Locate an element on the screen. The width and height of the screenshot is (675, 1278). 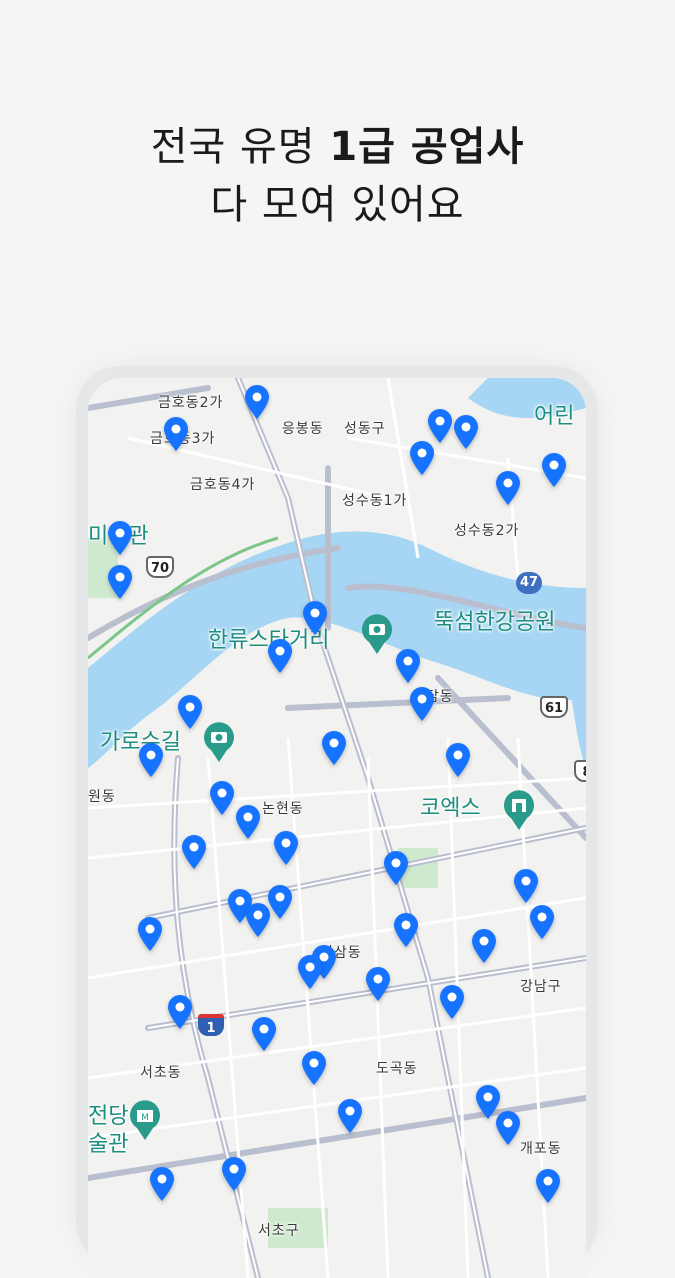
map-label: 금호동4가 is located at coordinates (223, 485).